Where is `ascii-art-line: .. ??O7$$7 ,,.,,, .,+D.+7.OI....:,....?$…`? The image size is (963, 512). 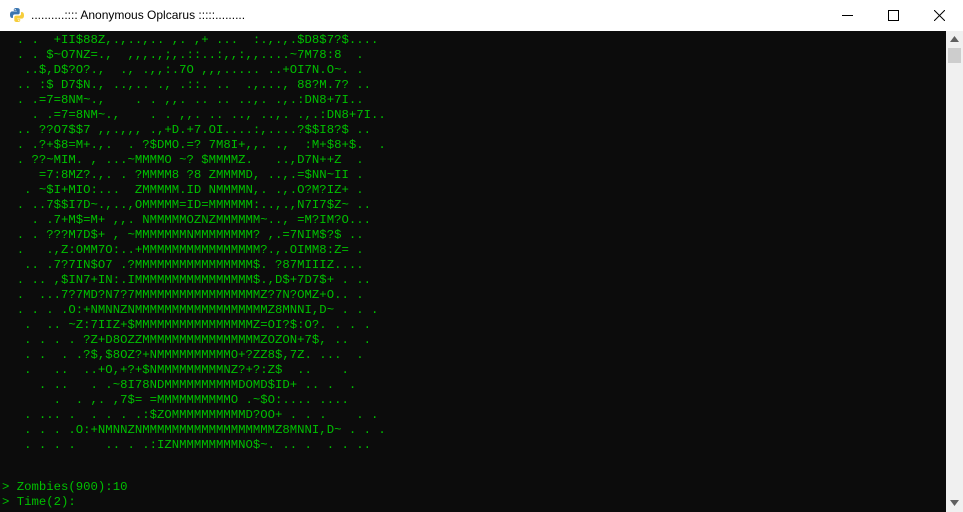
ascii-art-line: .. ??O7$$7 ,,.,,, .,+D.+7.OI....:,....?$… is located at coordinates (186, 130).